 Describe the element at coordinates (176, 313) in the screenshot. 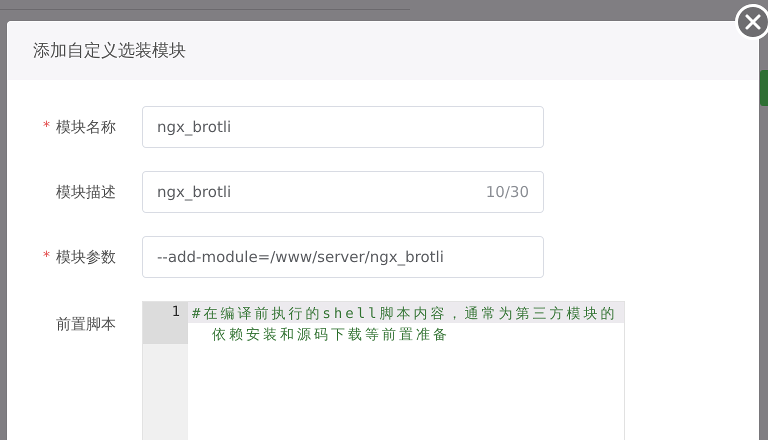

I see `line-number: 1` at that location.